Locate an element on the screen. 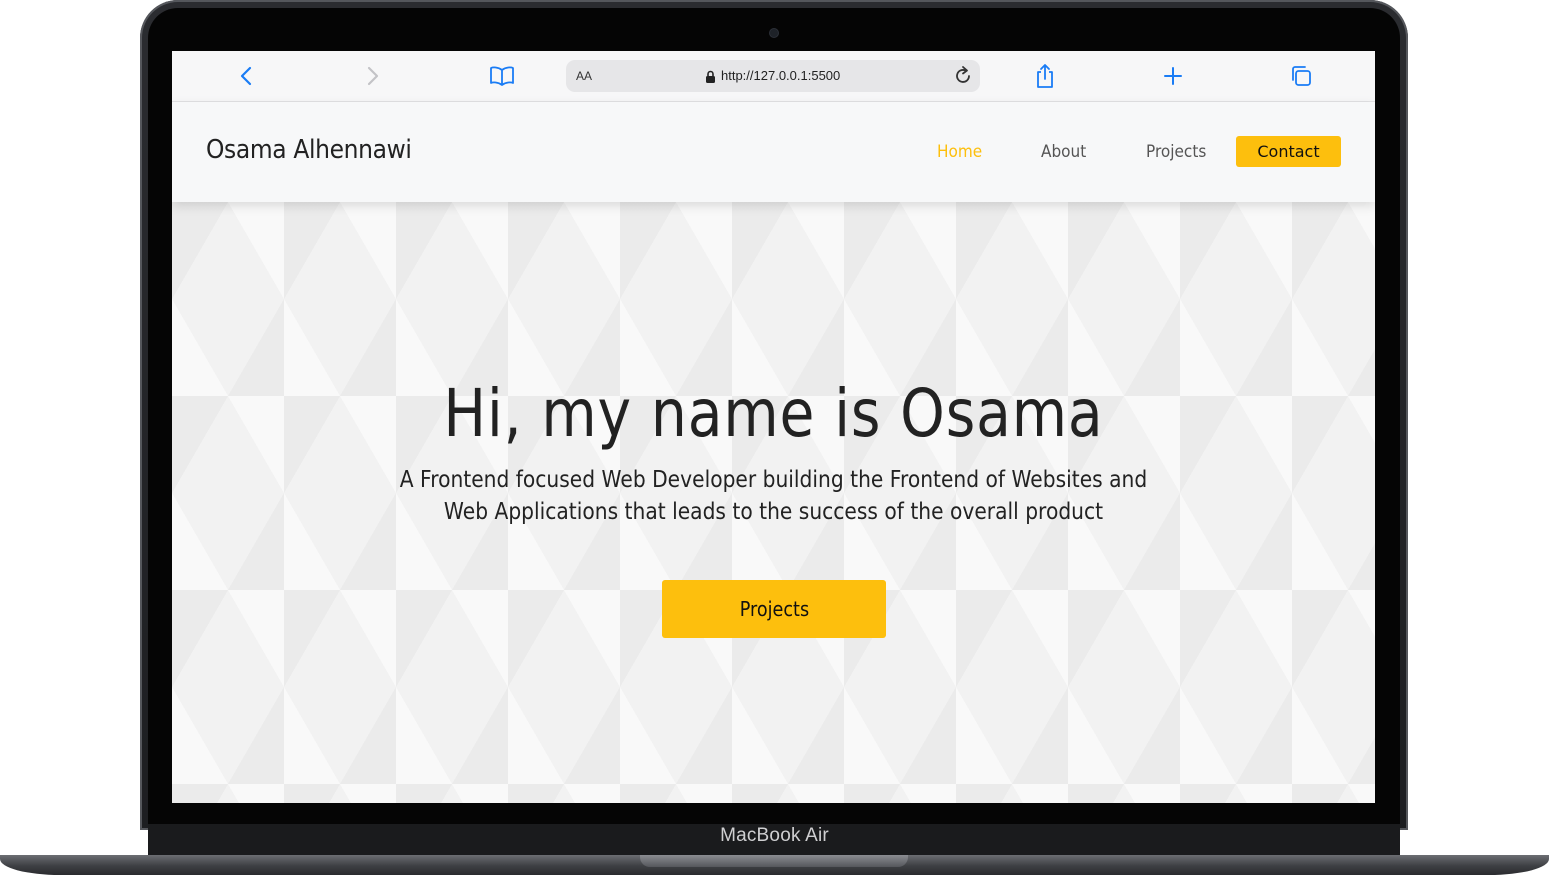 This screenshot has width=1549, height=890. nav-projects-link: Projects is located at coordinates (1176, 152).